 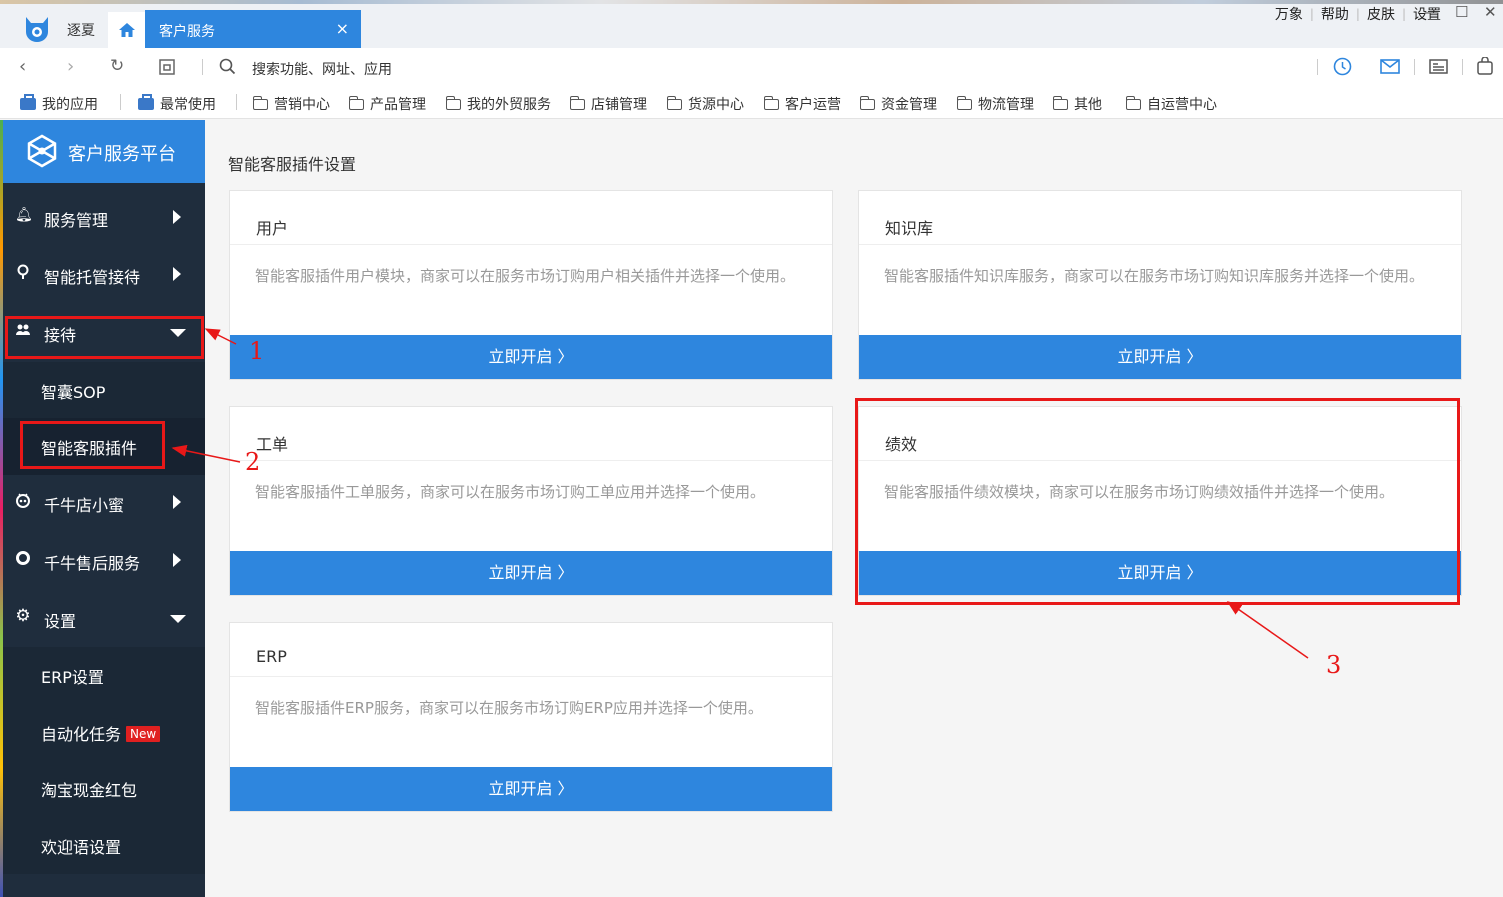 I want to click on mail-icon, so click(x=1390, y=66).